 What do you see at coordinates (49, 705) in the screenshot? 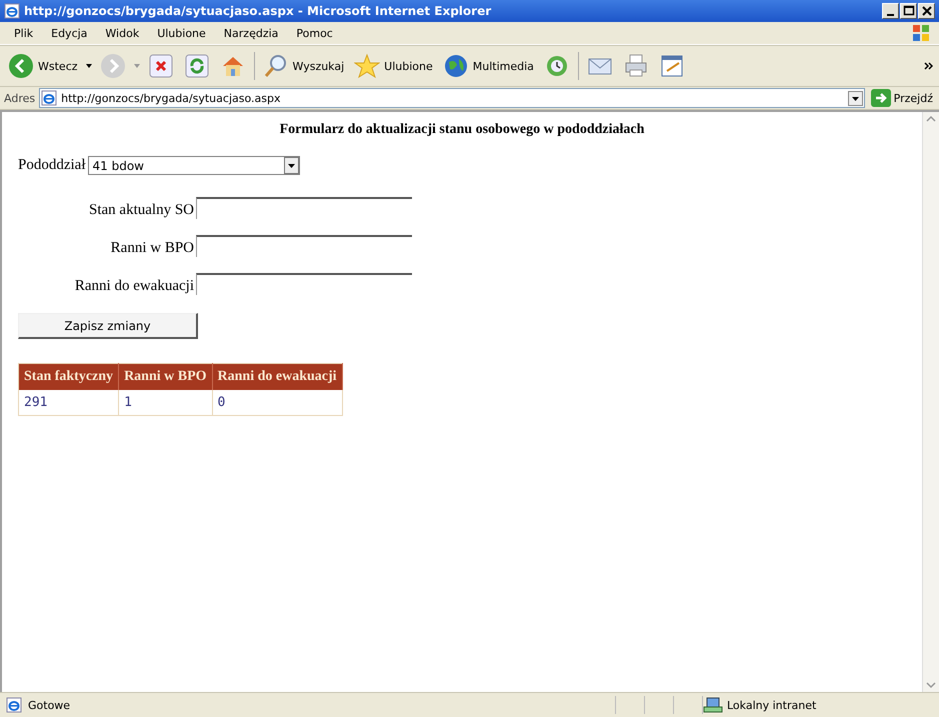
I see `status-text: Gotowe` at bounding box center [49, 705].